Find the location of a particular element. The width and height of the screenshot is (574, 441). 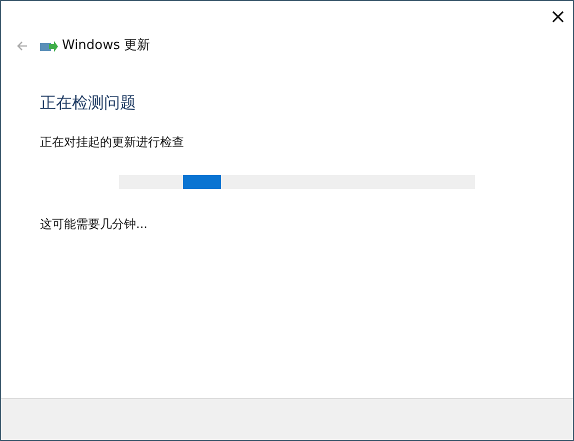

status-text: 正在对挂起的更新进行检查 is located at coordinates (112, 142).